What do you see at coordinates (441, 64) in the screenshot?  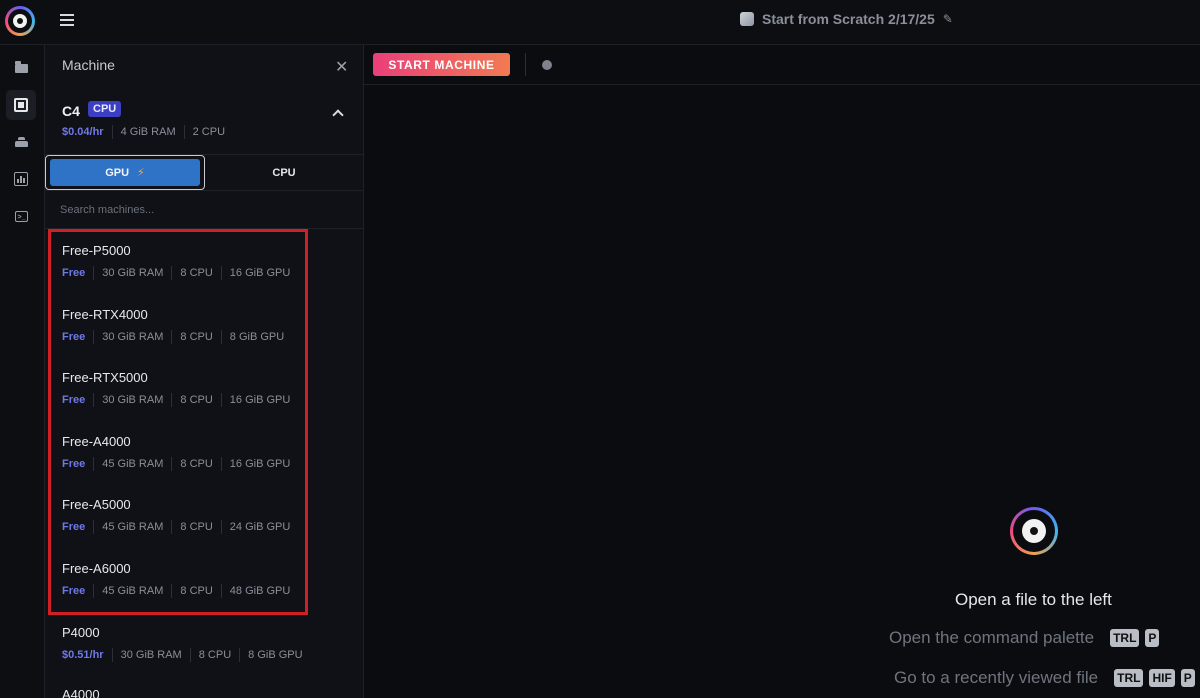 I see `start-machine-button: START MACHINE` at bounding box center [441, 64].